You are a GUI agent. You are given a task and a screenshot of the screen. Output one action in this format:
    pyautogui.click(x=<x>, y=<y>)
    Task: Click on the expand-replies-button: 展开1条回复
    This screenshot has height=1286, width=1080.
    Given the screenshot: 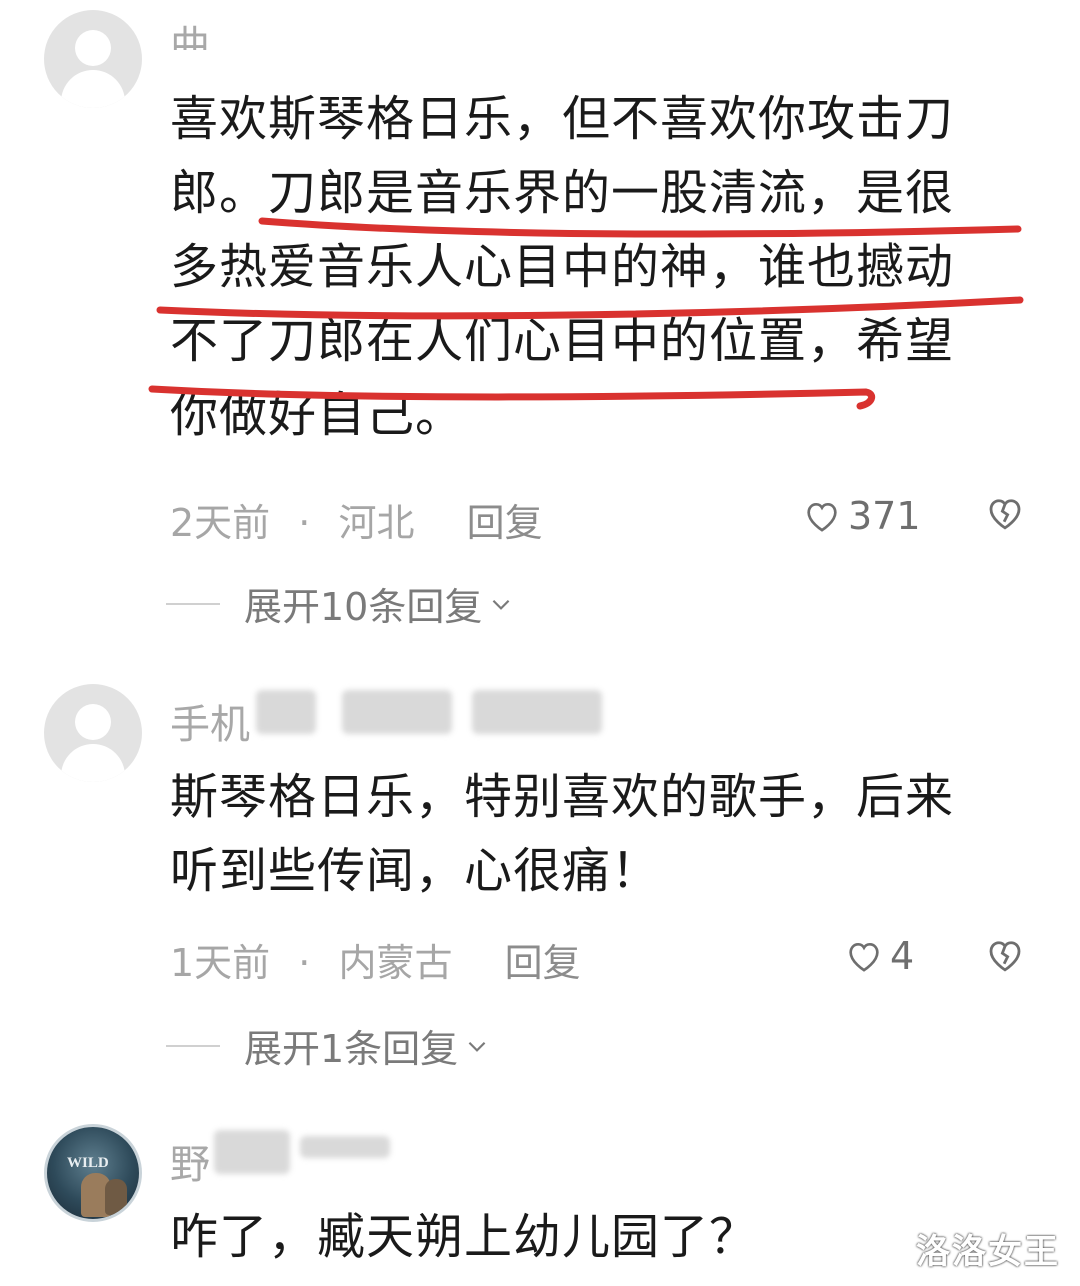 What is the action you would take?
    pyautogui.click(x=328, y=1045)
    